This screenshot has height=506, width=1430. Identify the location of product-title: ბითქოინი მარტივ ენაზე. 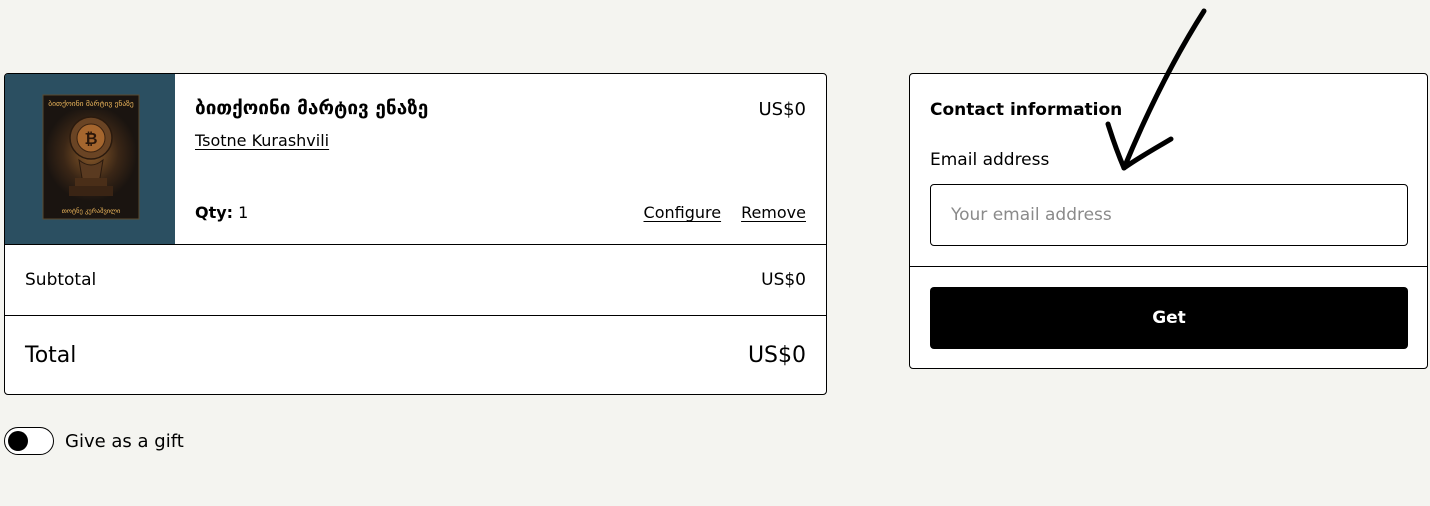
(312, 108).